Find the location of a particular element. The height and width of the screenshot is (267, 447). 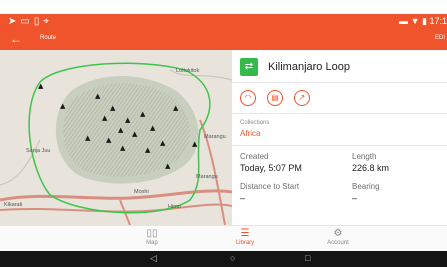

nav-item-account: ⚙ Account is located at coordinates (338, 237).